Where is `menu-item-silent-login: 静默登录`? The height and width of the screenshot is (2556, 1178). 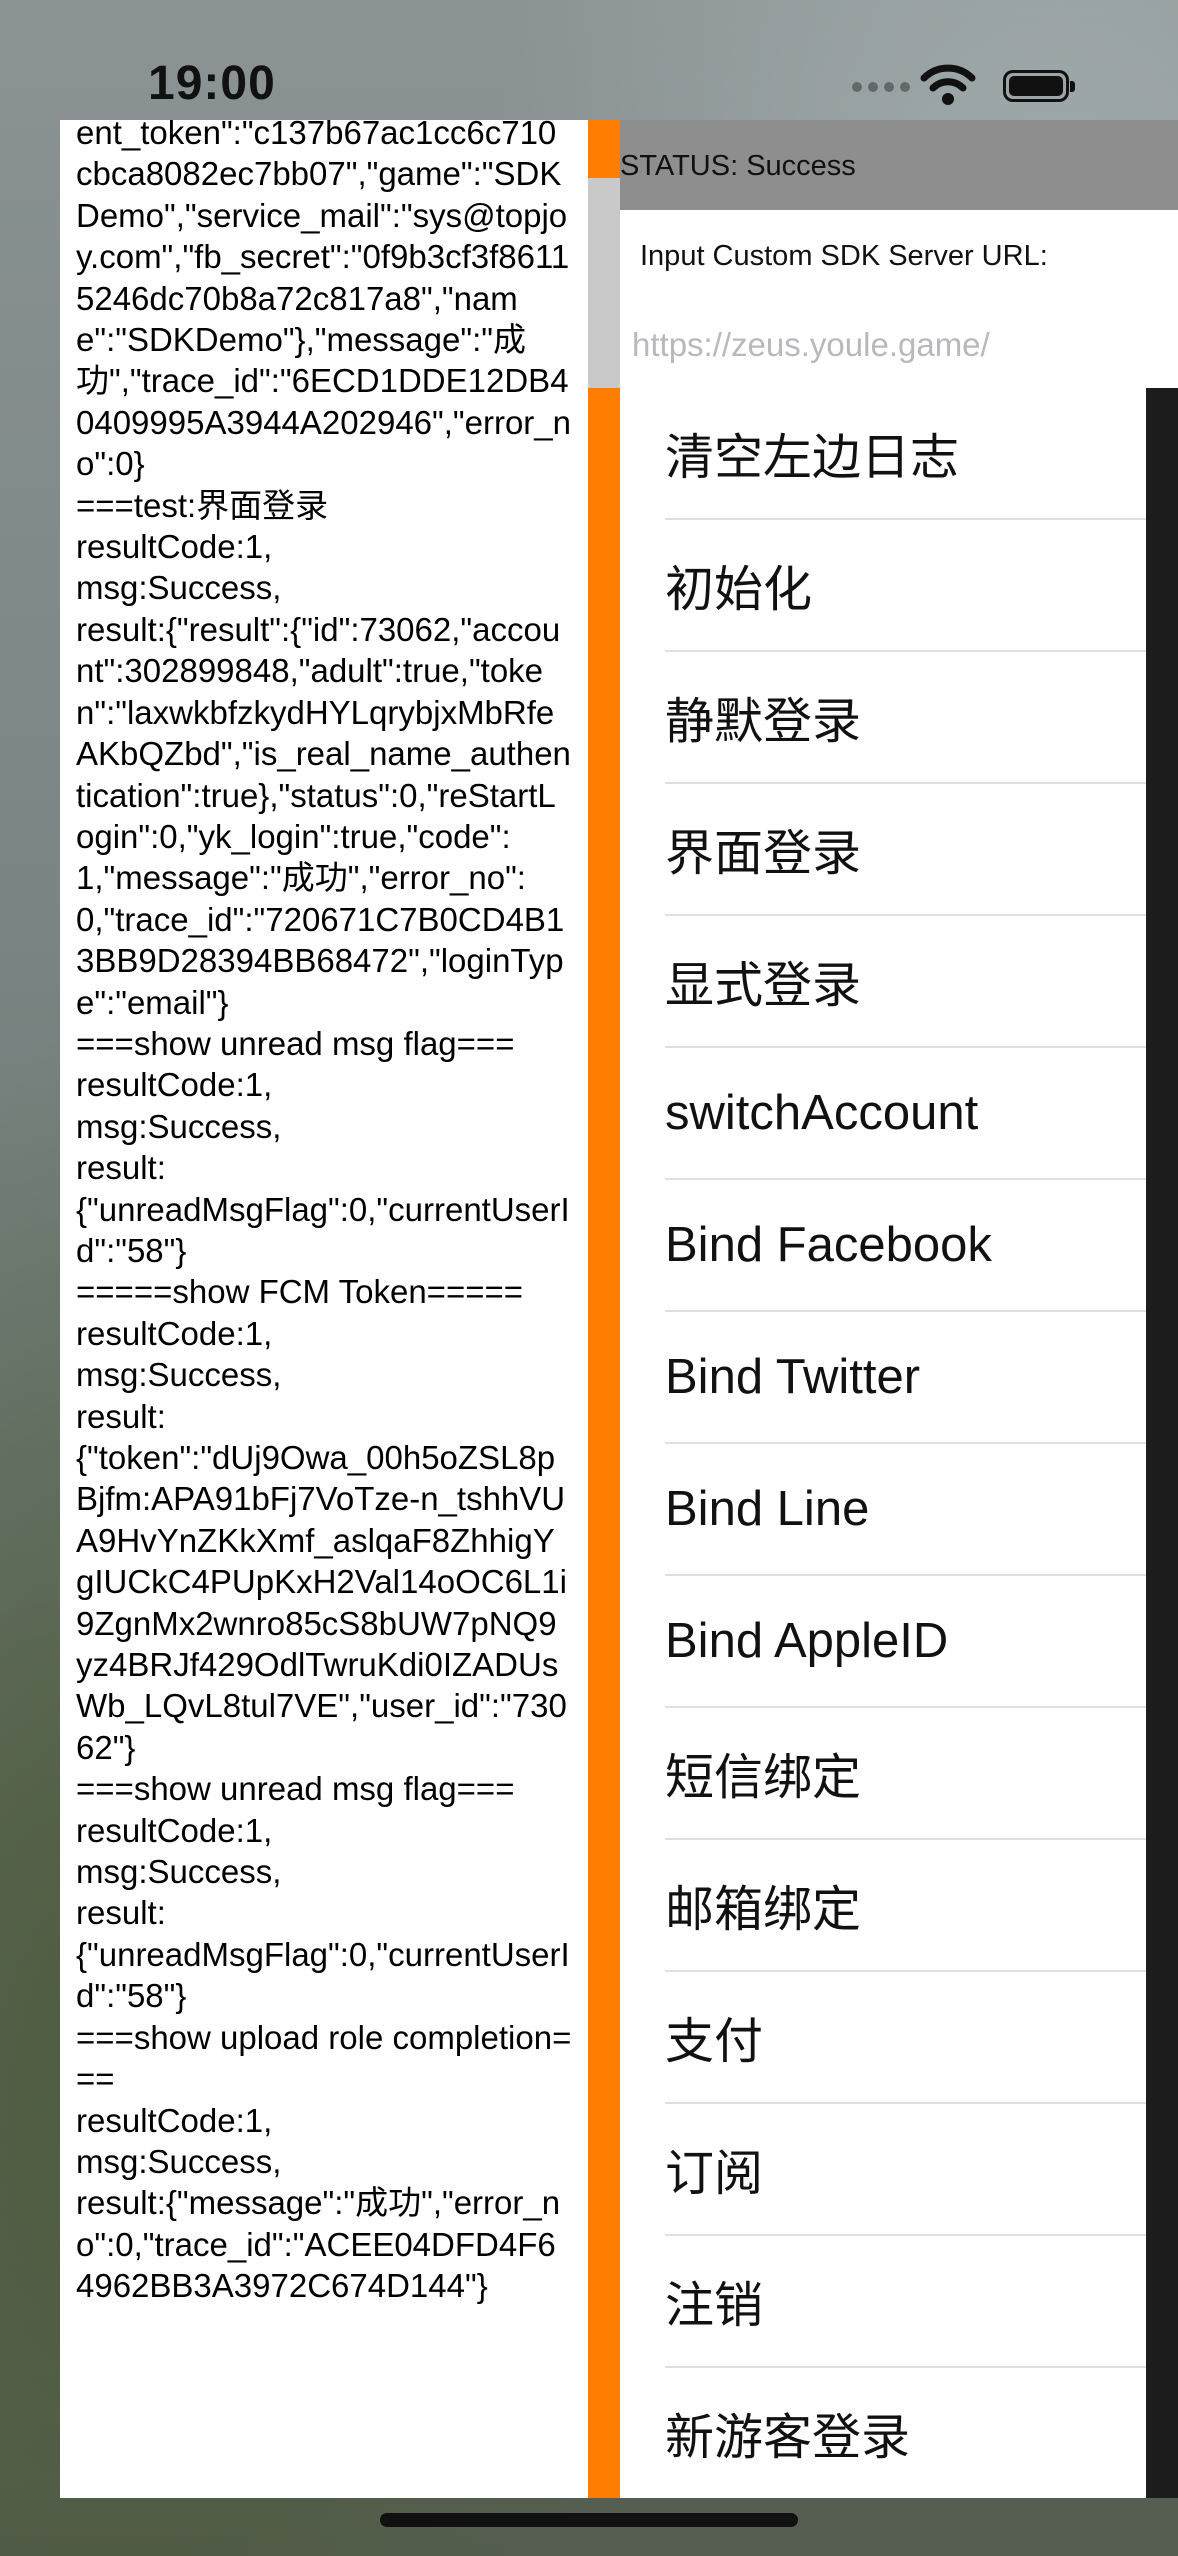 menu-item-silent-login: 静默登录 is located at coordinates (905, 718).